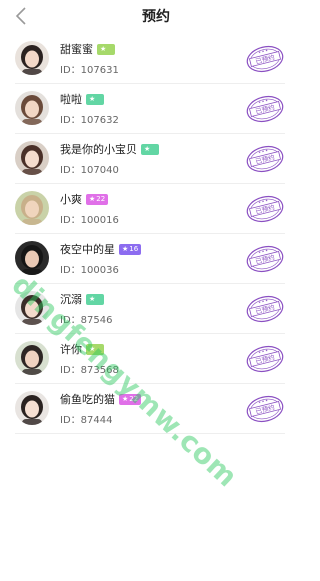 Image resolution: width=320 pixels, height=581 pixels. I want to click on user-name: 沉溺, so click(71, 299).